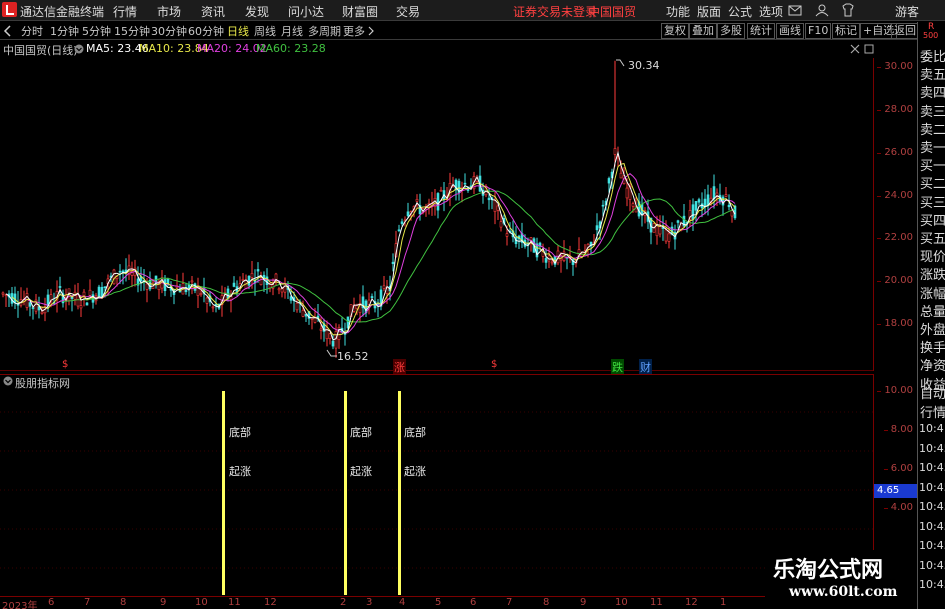 This screenshot has height=609, width=945. What do you see at coordinates (855, 49) in the screenshot?
I see `close-chart-icon` at bounding box center [855, 49].